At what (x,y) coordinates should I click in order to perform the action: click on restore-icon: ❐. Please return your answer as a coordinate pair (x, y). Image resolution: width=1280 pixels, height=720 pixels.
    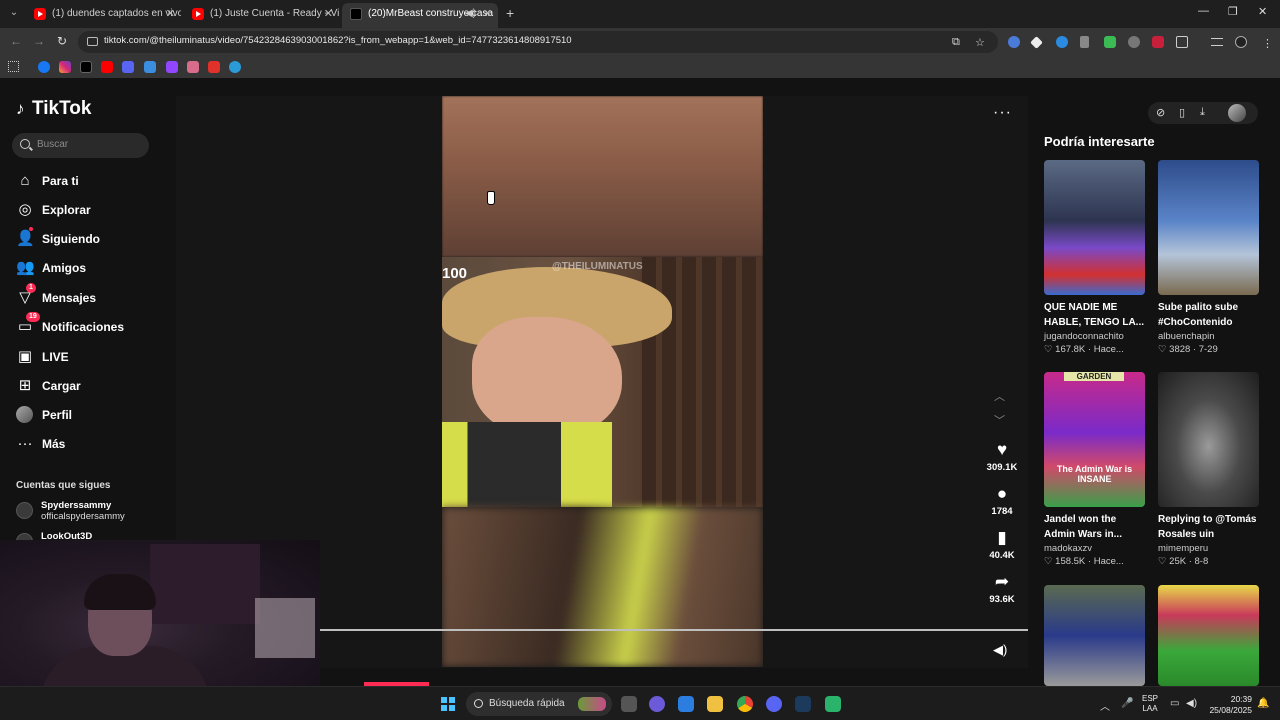
    Looking at the image, I should click on (1233, 11).